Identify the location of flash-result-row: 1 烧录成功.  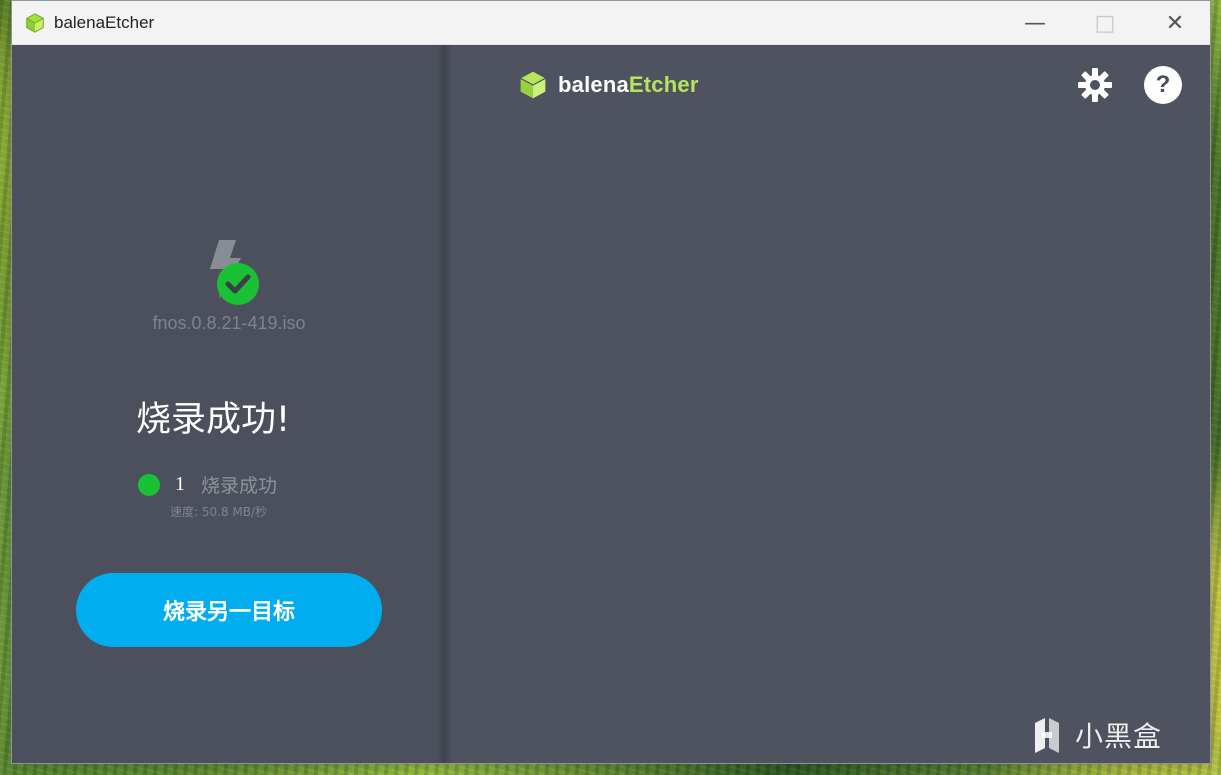
(207, 484).